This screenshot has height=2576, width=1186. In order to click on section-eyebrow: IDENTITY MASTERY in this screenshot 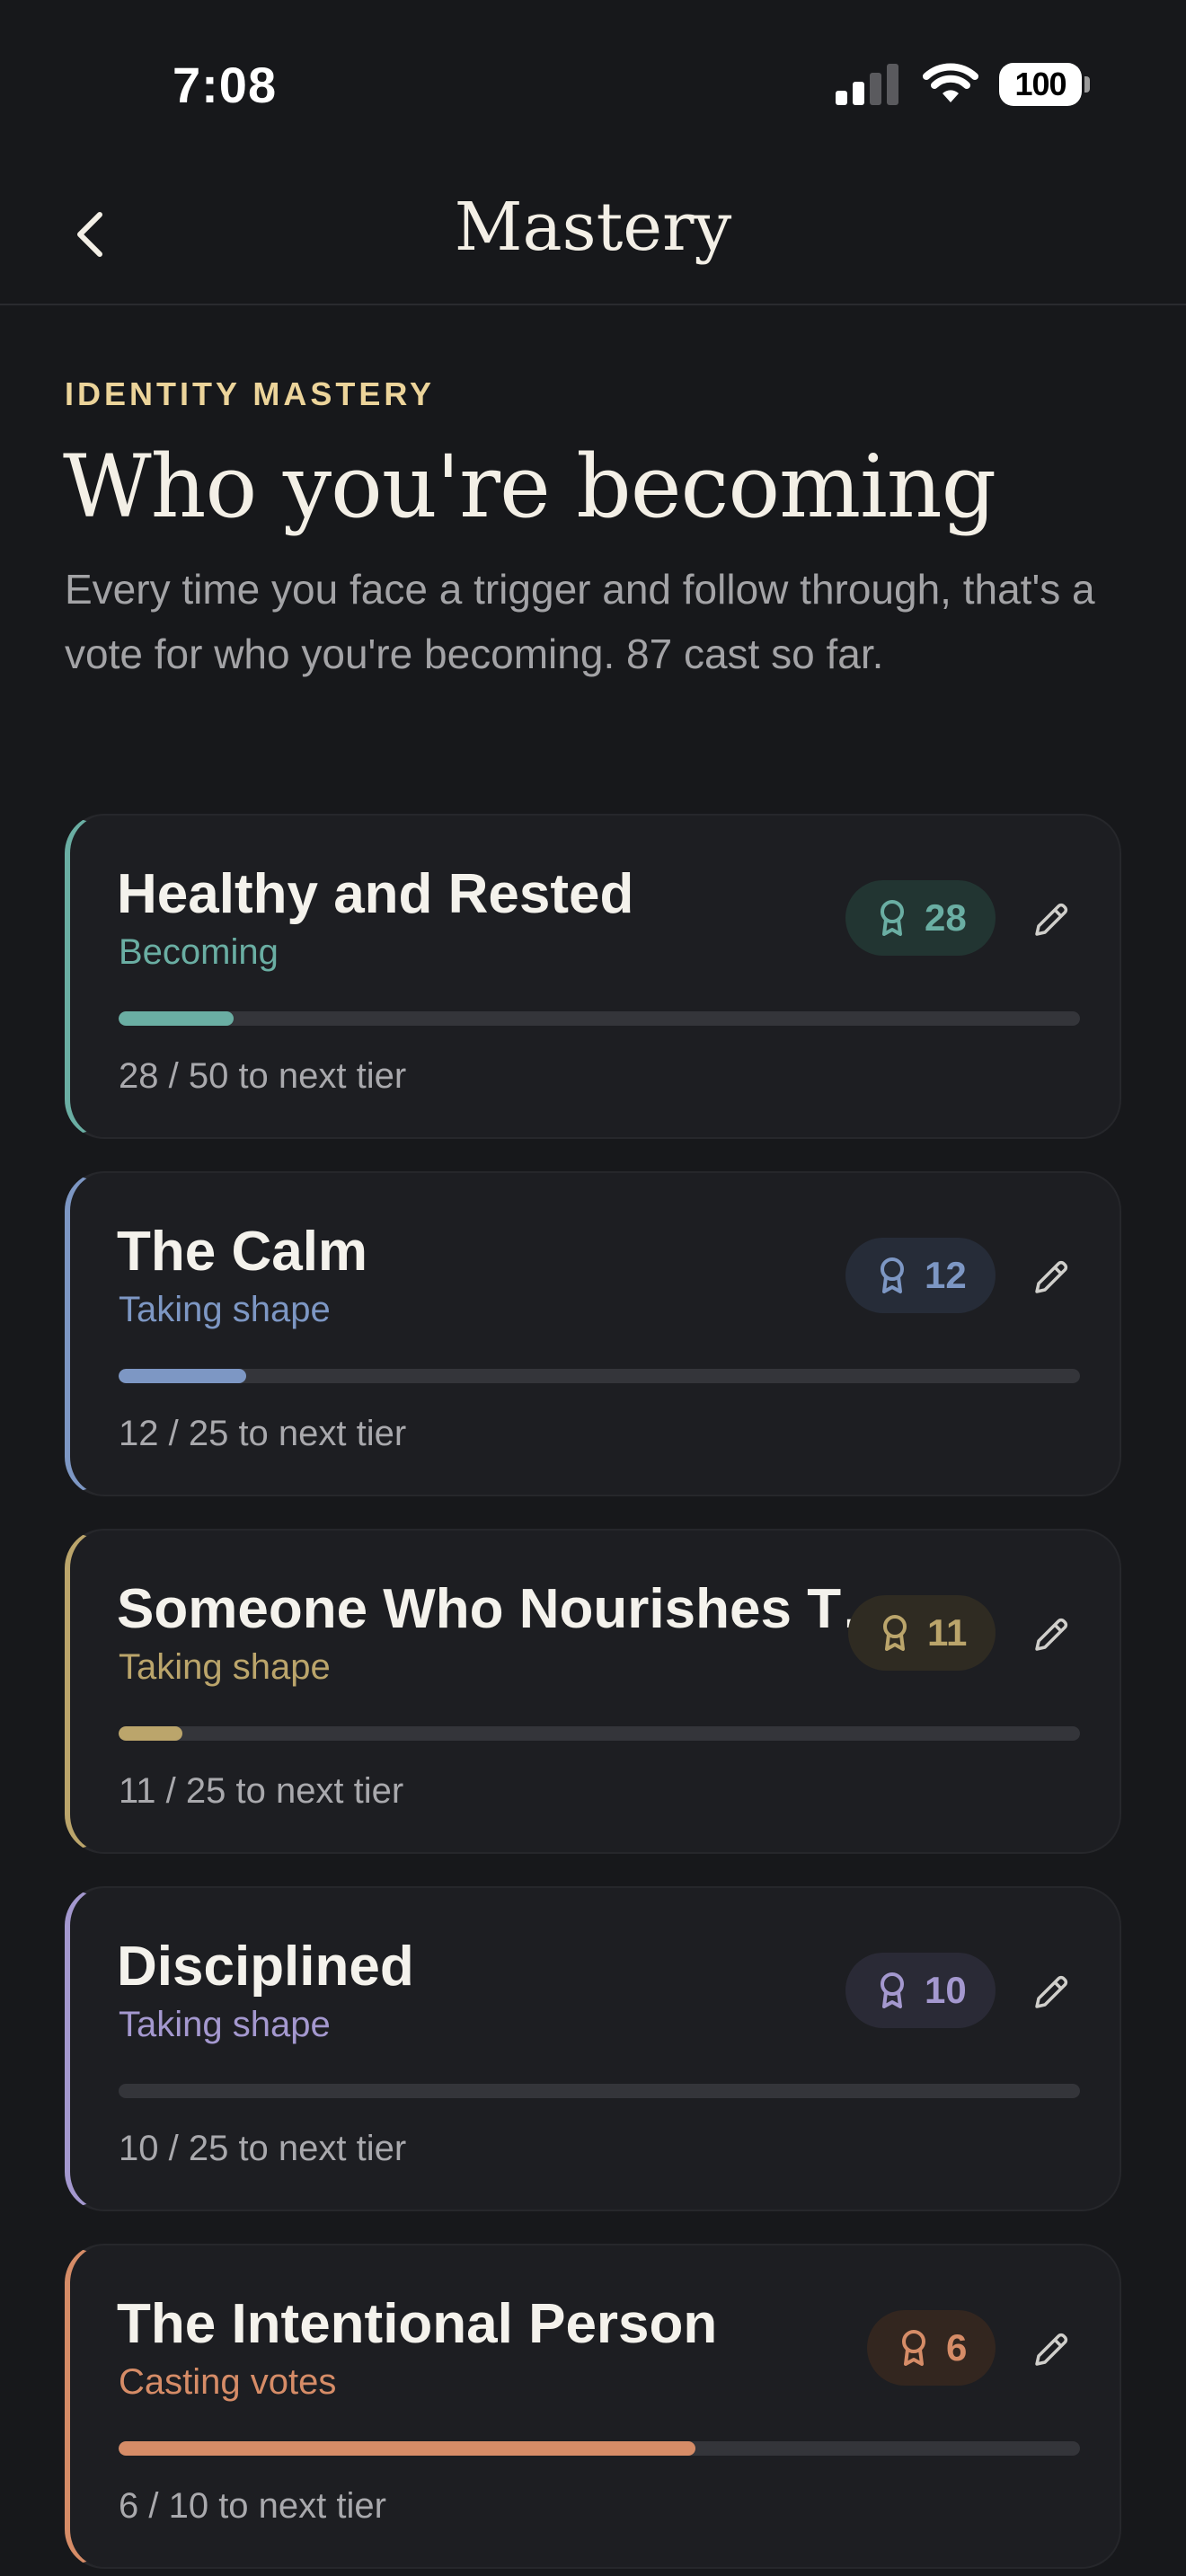, I will do `click(250, 393)`.